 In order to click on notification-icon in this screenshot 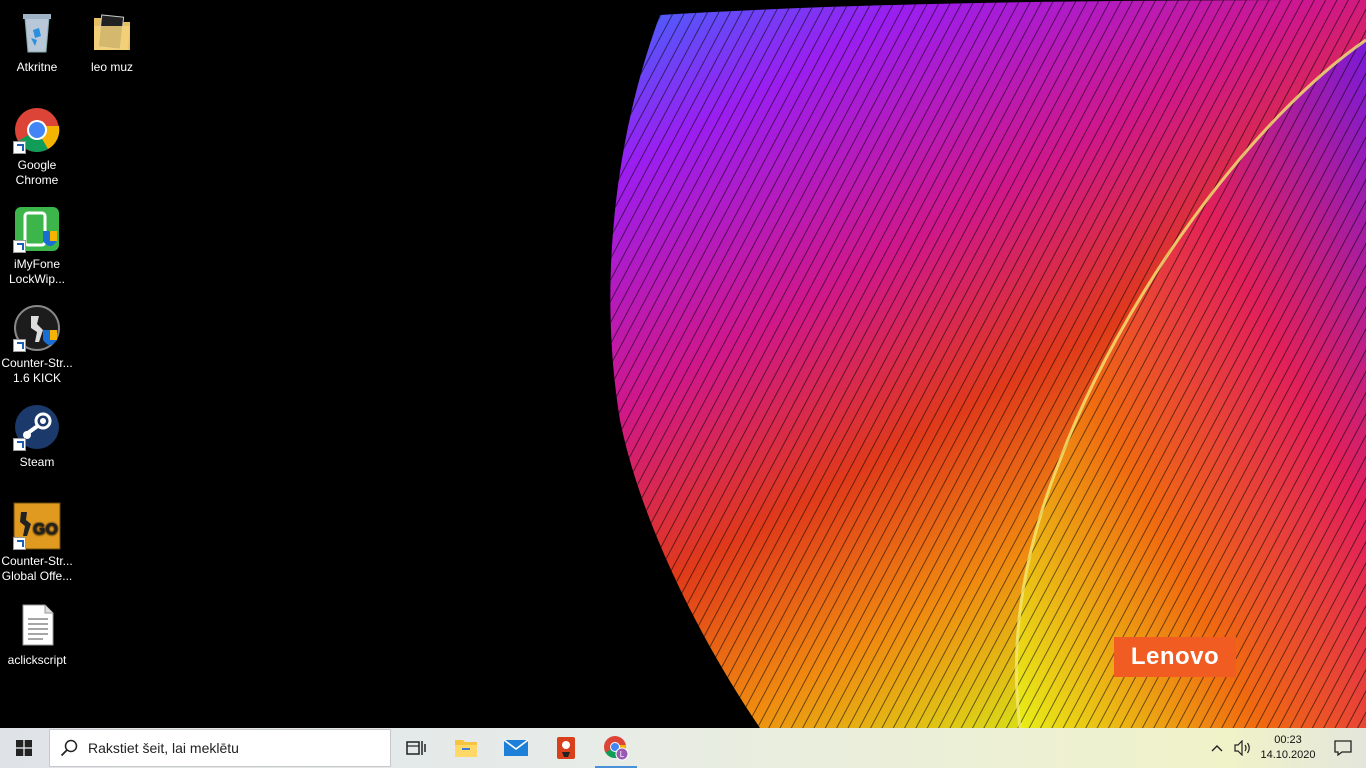, I will do `click(1343, 748)`.